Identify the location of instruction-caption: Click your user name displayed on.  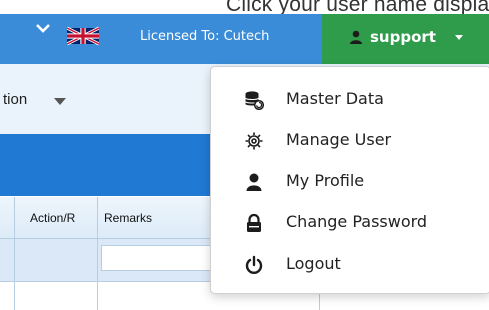
(244, 7).